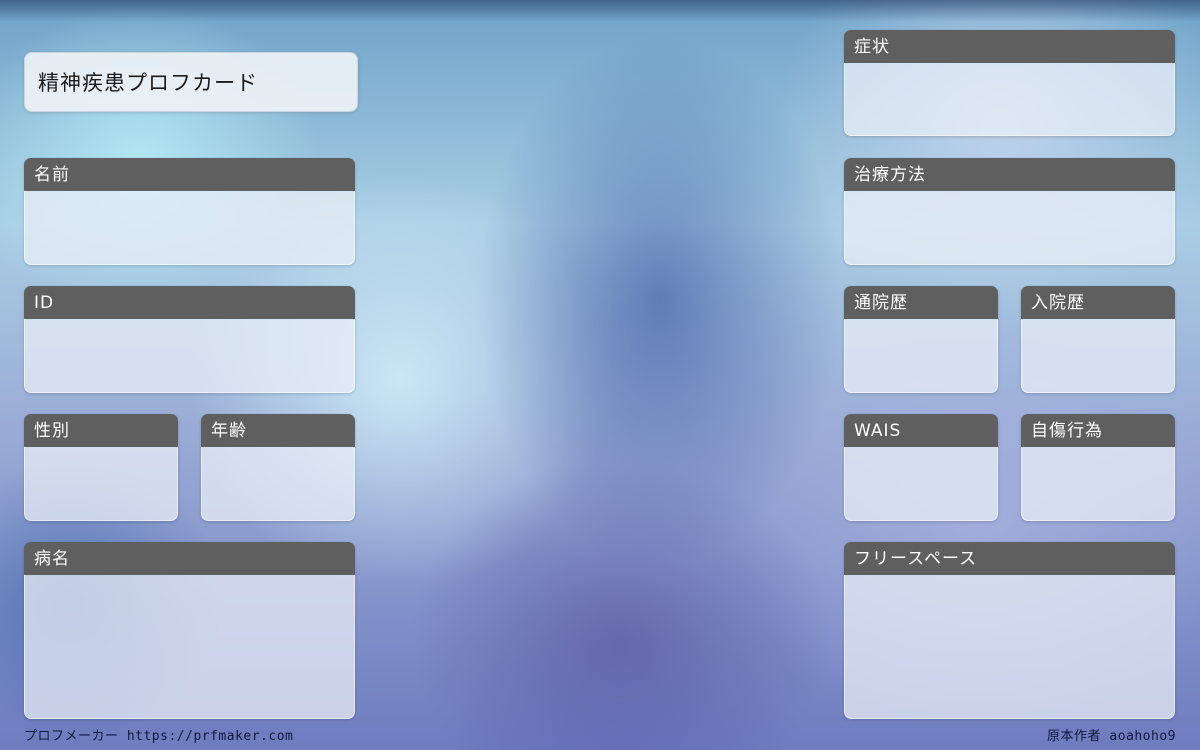 The width and height of the screenshot is (1200, 750). Describe the element at coordinates (921, 430) in the screenshot. I see `wais-field-label: WAIS` at that location.